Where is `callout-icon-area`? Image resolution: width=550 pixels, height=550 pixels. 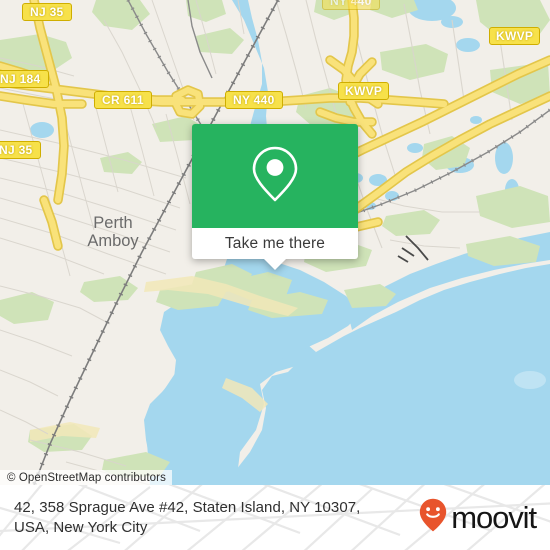 callout-icon-area is located at coordinates (275, 176).